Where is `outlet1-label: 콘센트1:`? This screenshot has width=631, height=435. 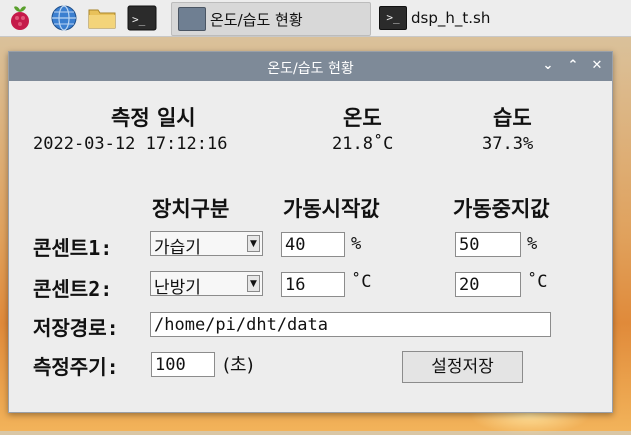
outlet1-label: 콘센트1: is located at coordinates (73, 248).